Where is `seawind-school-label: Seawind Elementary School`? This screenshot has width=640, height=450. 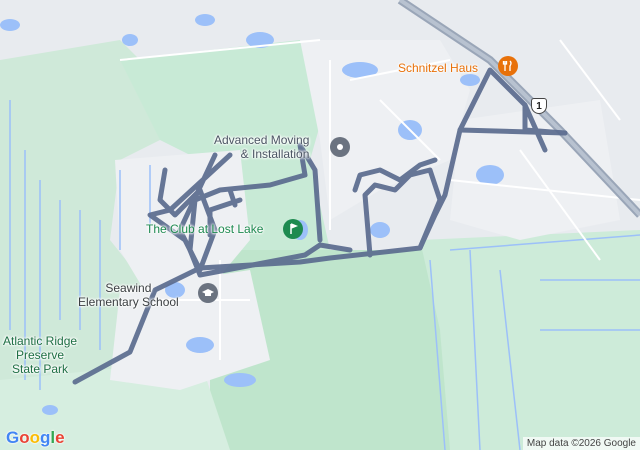
seawind-school-label: Seawind Elementary School is located at coordinates (128, 295).